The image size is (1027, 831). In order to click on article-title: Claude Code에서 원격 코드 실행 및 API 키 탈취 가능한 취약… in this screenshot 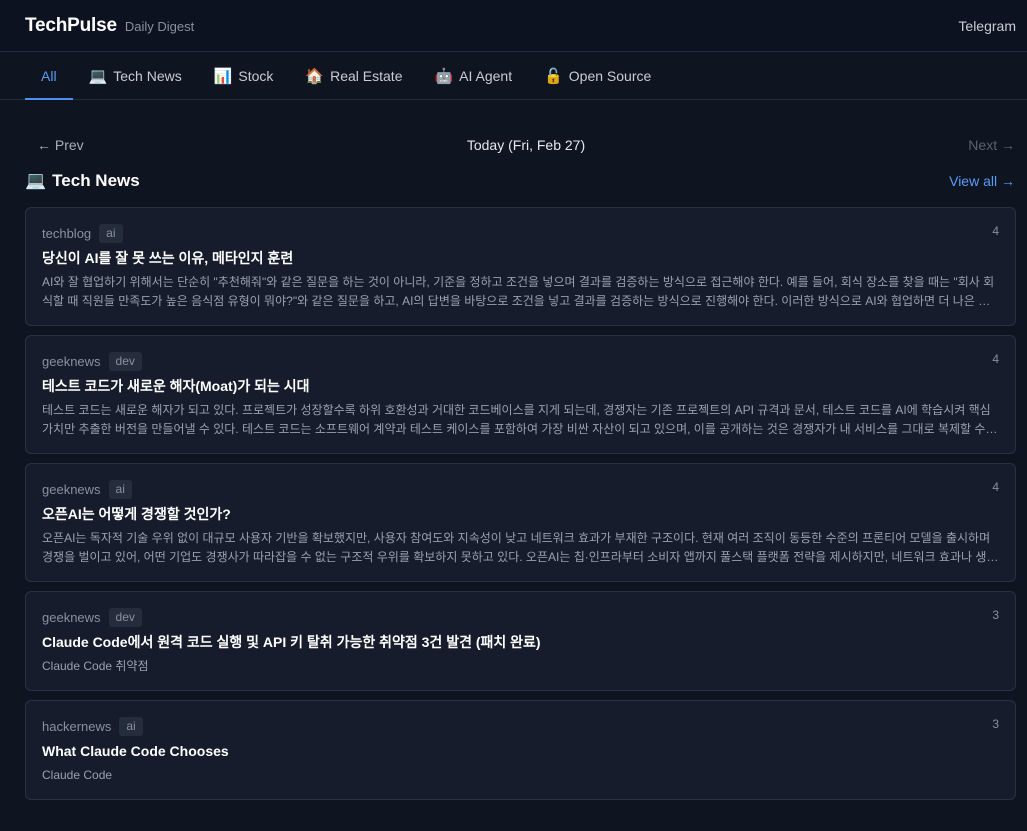, I will do `click(520, 642)`.